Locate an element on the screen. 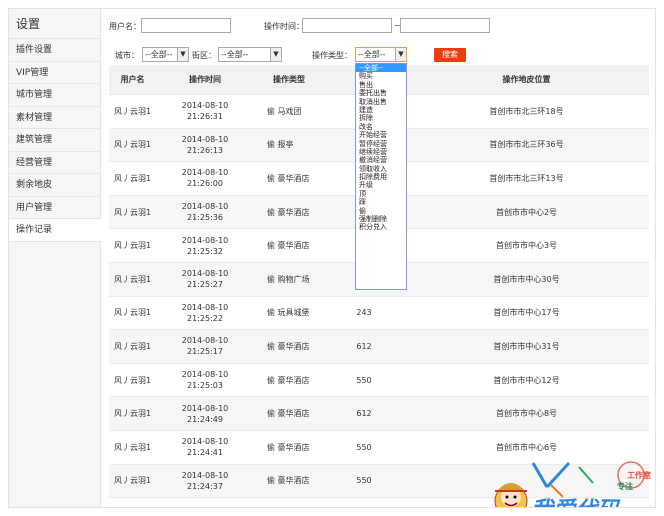 The height and width of the screenshot is (516, 664). dropdown-option: 积分兑入 is located at coordinates (381, 227).